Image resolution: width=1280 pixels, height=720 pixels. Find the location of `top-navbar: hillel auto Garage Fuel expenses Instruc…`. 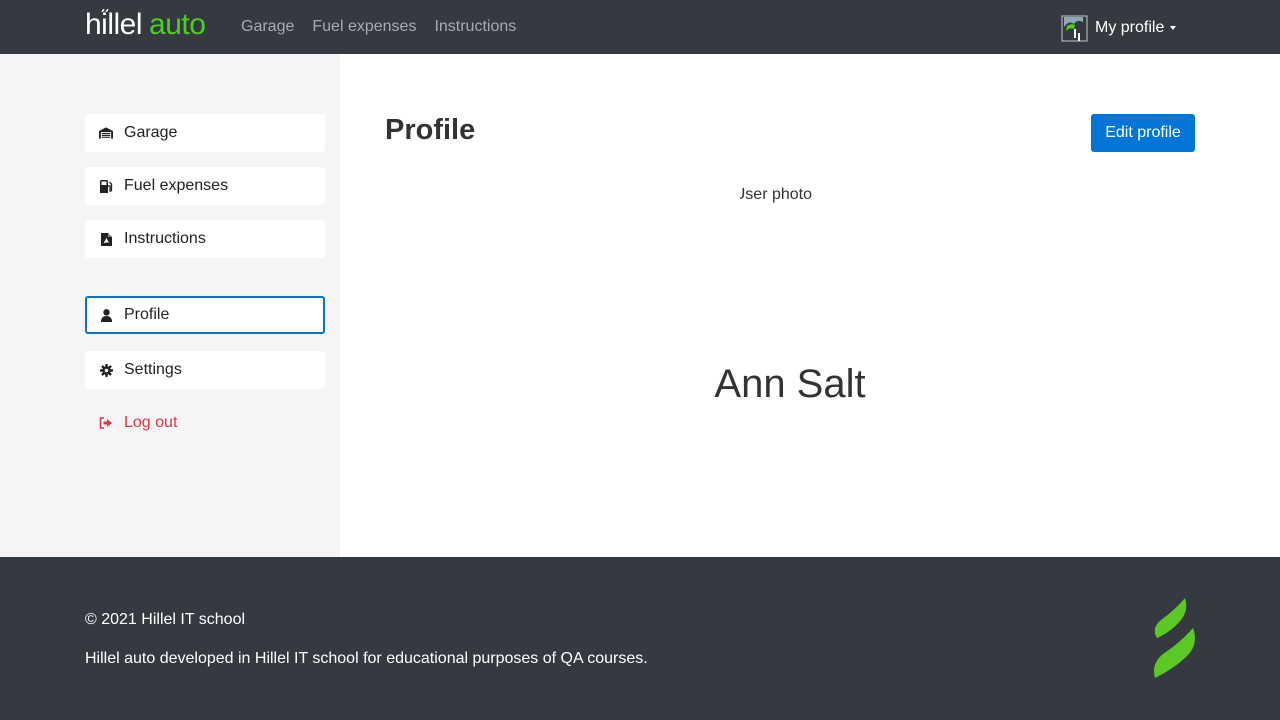

top-navbar: hillel auto Garage Fuel expenses Instruc… is located at coordinates (640, 27).